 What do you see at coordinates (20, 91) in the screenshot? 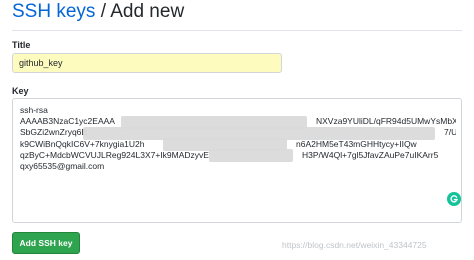
I see `key-label: Key` at bounding box center [20, 91].